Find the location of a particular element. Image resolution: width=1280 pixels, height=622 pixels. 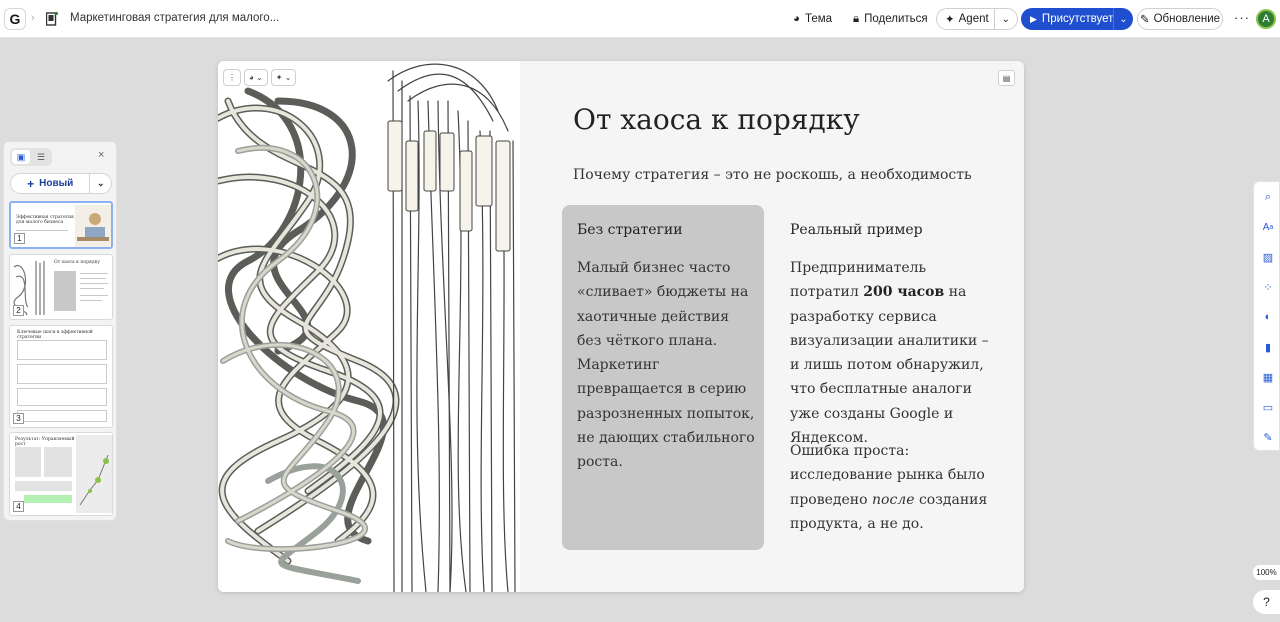

slide-number: 2 is located at coordinates (18, 310).